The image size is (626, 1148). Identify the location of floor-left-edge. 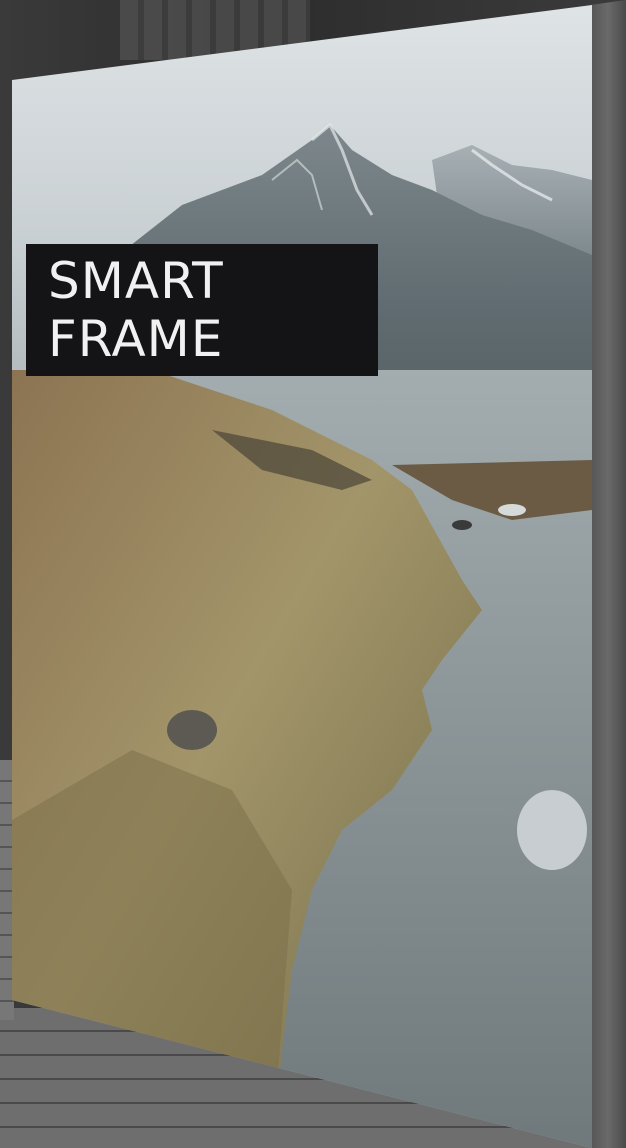
(7, 890).